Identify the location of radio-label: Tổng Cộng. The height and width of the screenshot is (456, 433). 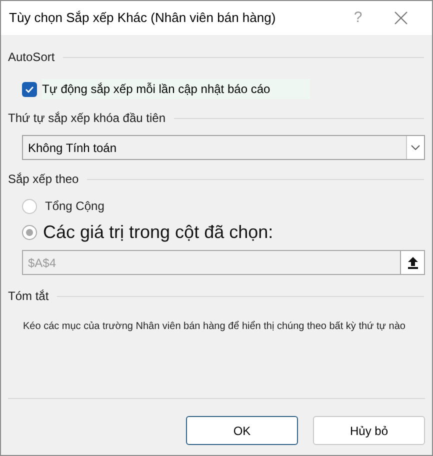
(74, 206).